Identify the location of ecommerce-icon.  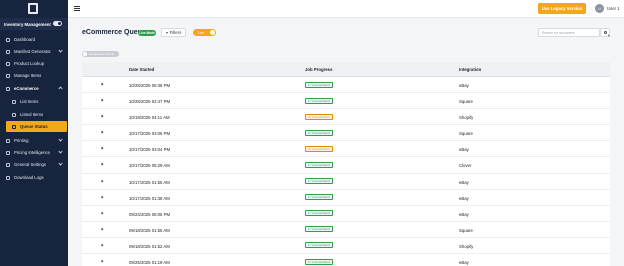
(8, 88).